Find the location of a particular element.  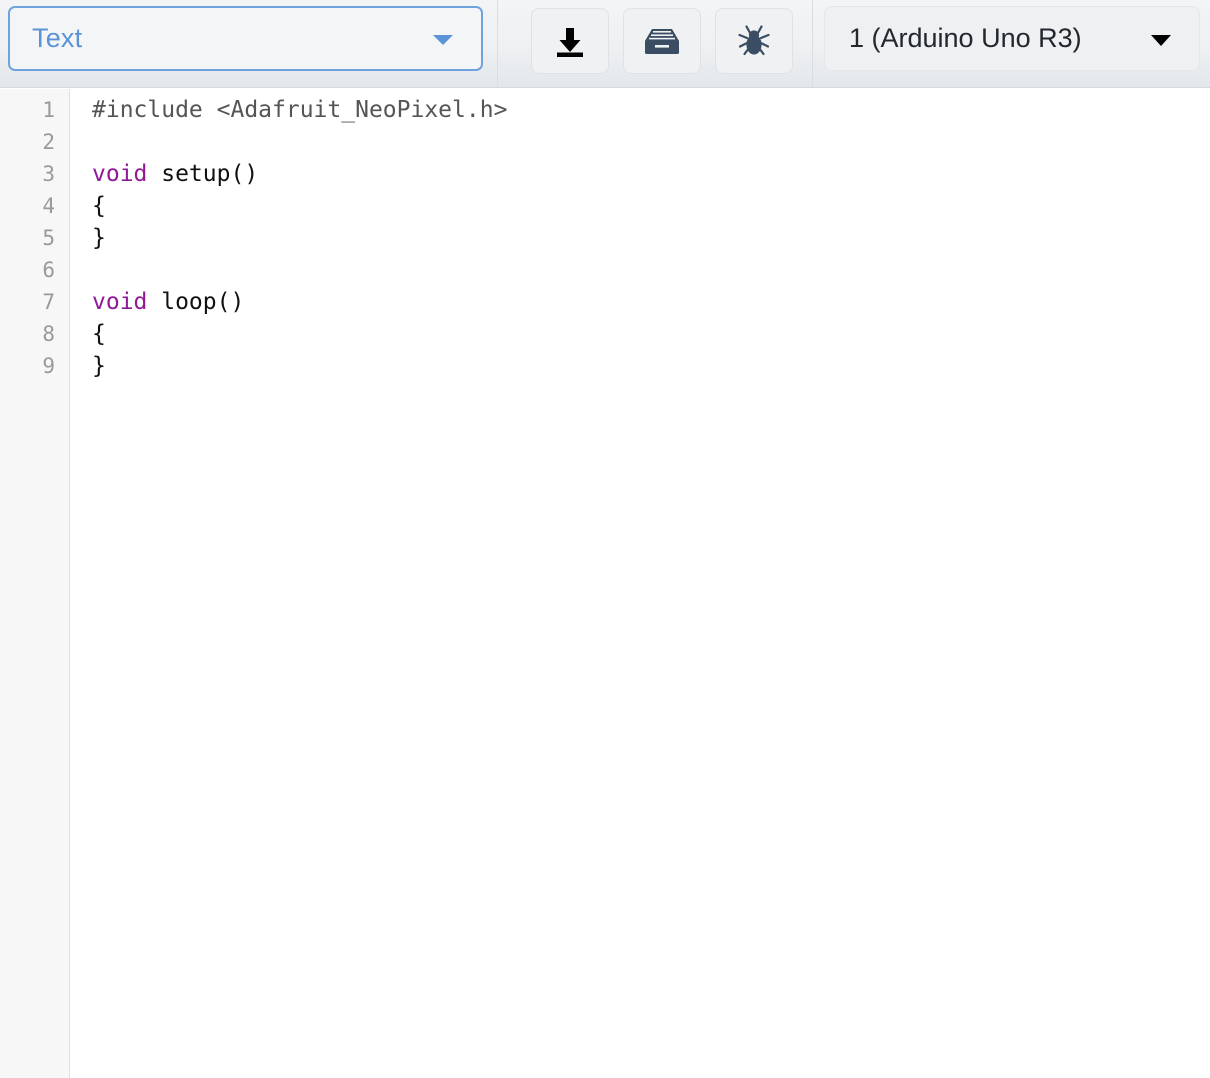

archive-box-icon is located at coordinates (662, 41).